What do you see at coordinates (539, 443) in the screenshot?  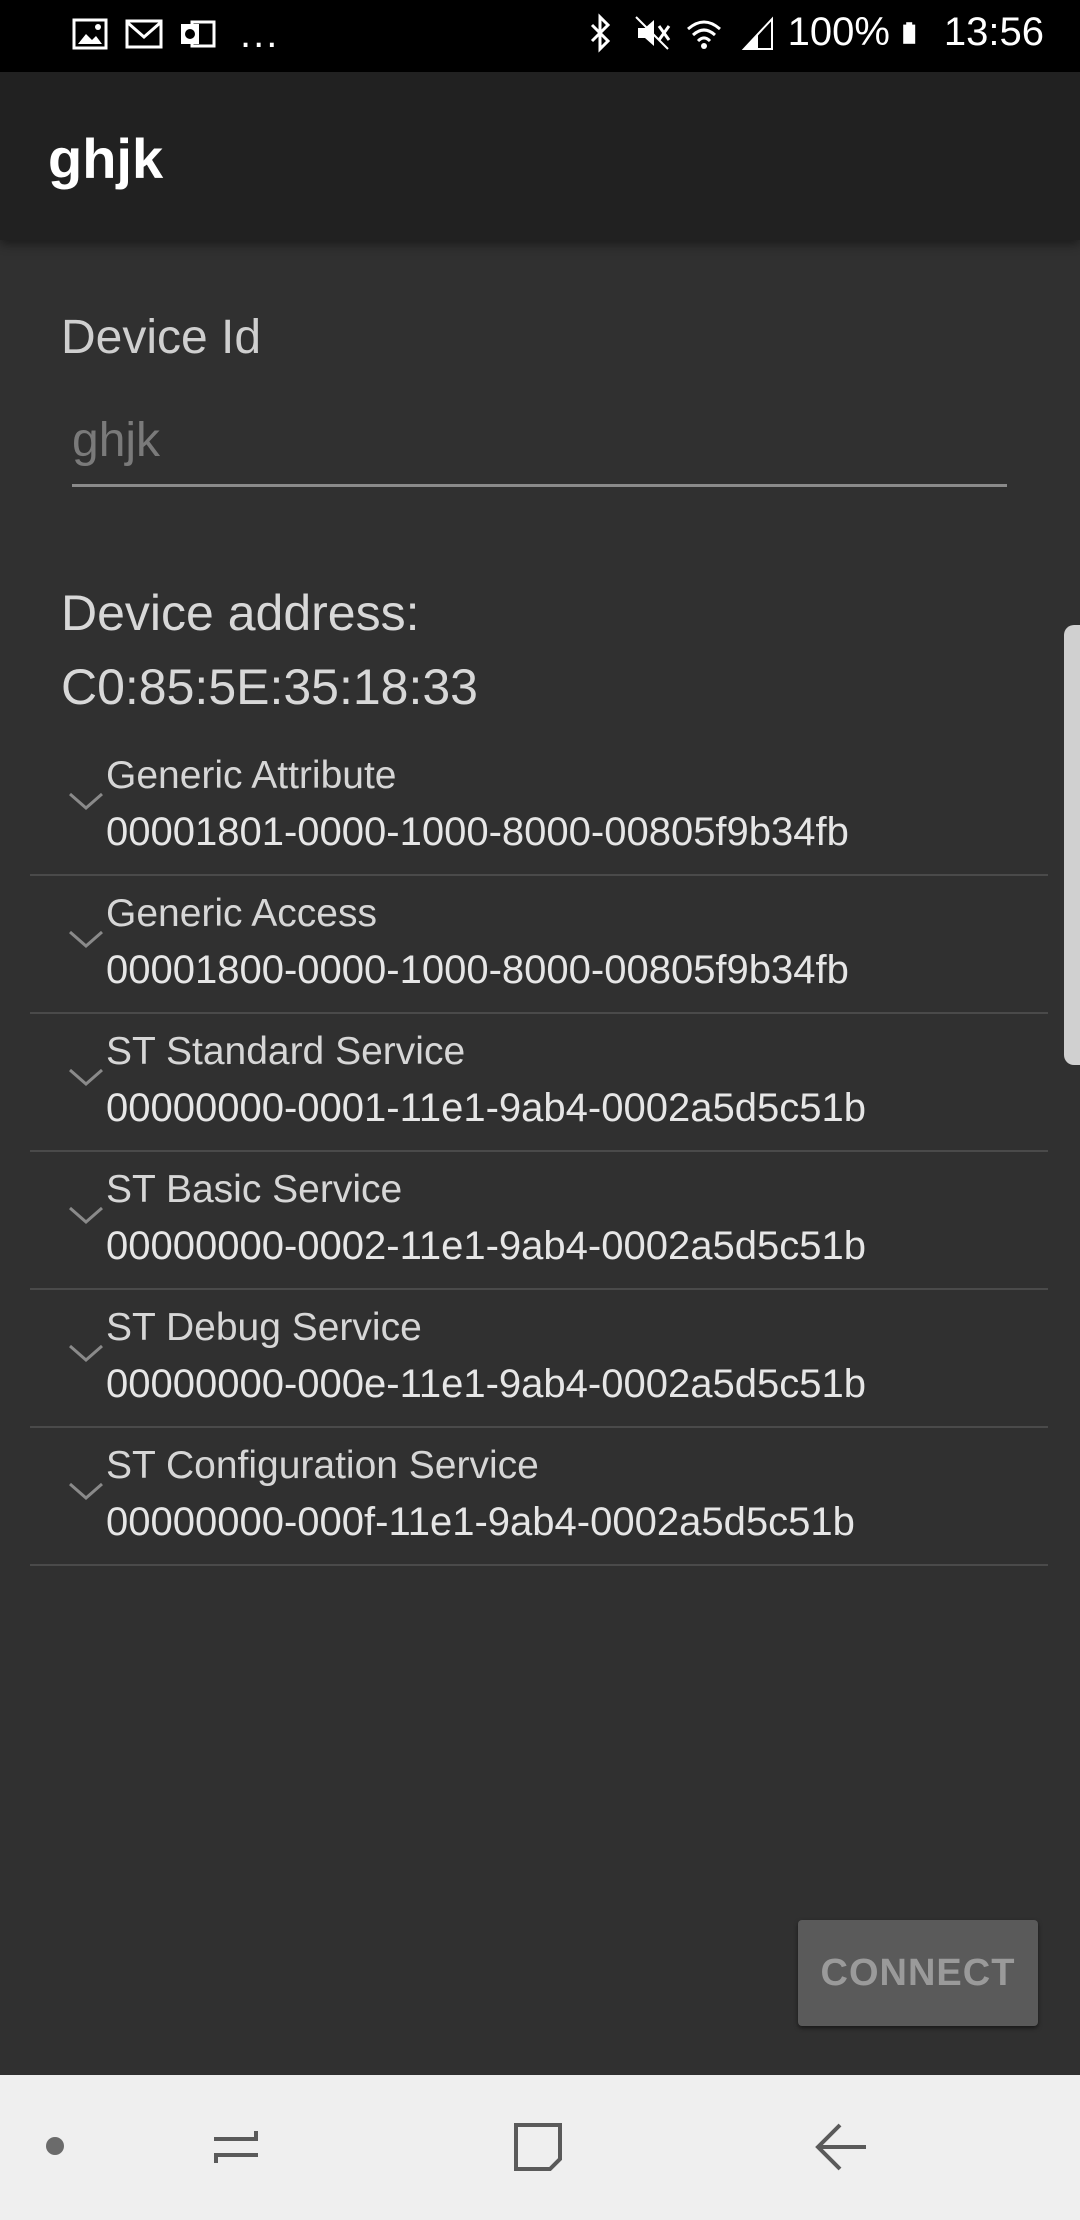 I see `device-id-input` at bounding box center [539, 443].